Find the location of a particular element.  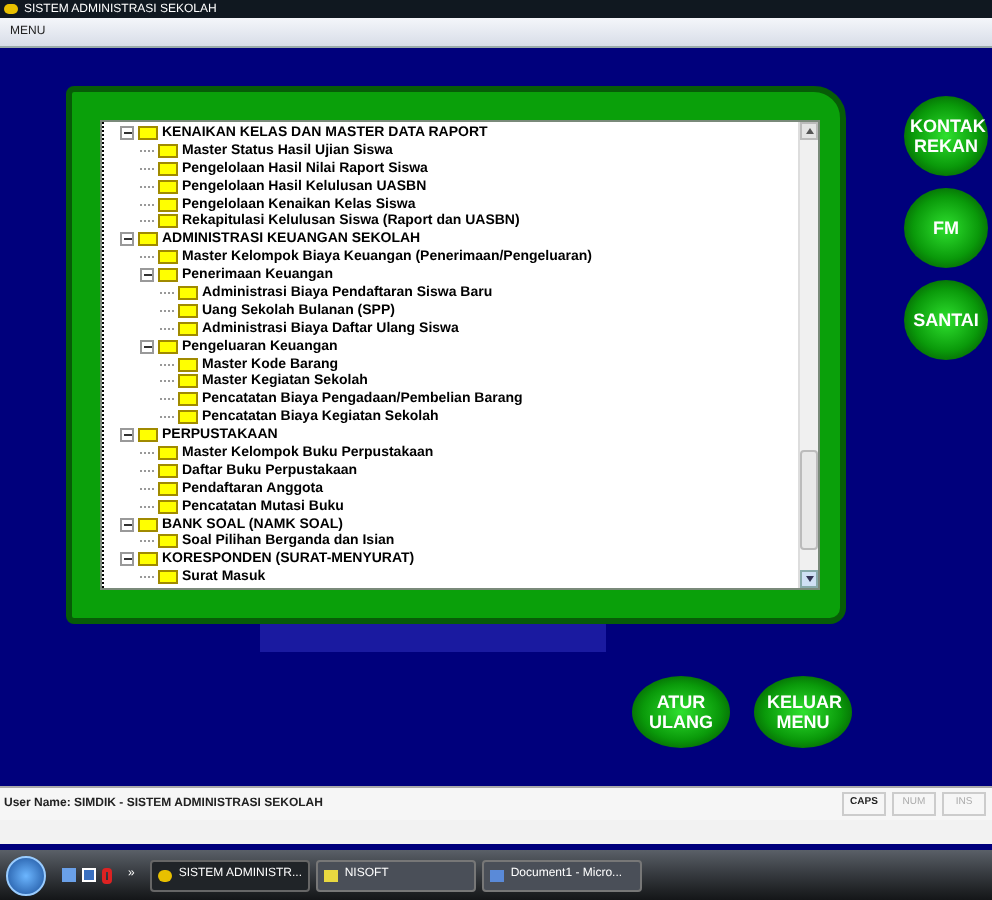

up-arrow-icon is located at coordinates (809, 131).